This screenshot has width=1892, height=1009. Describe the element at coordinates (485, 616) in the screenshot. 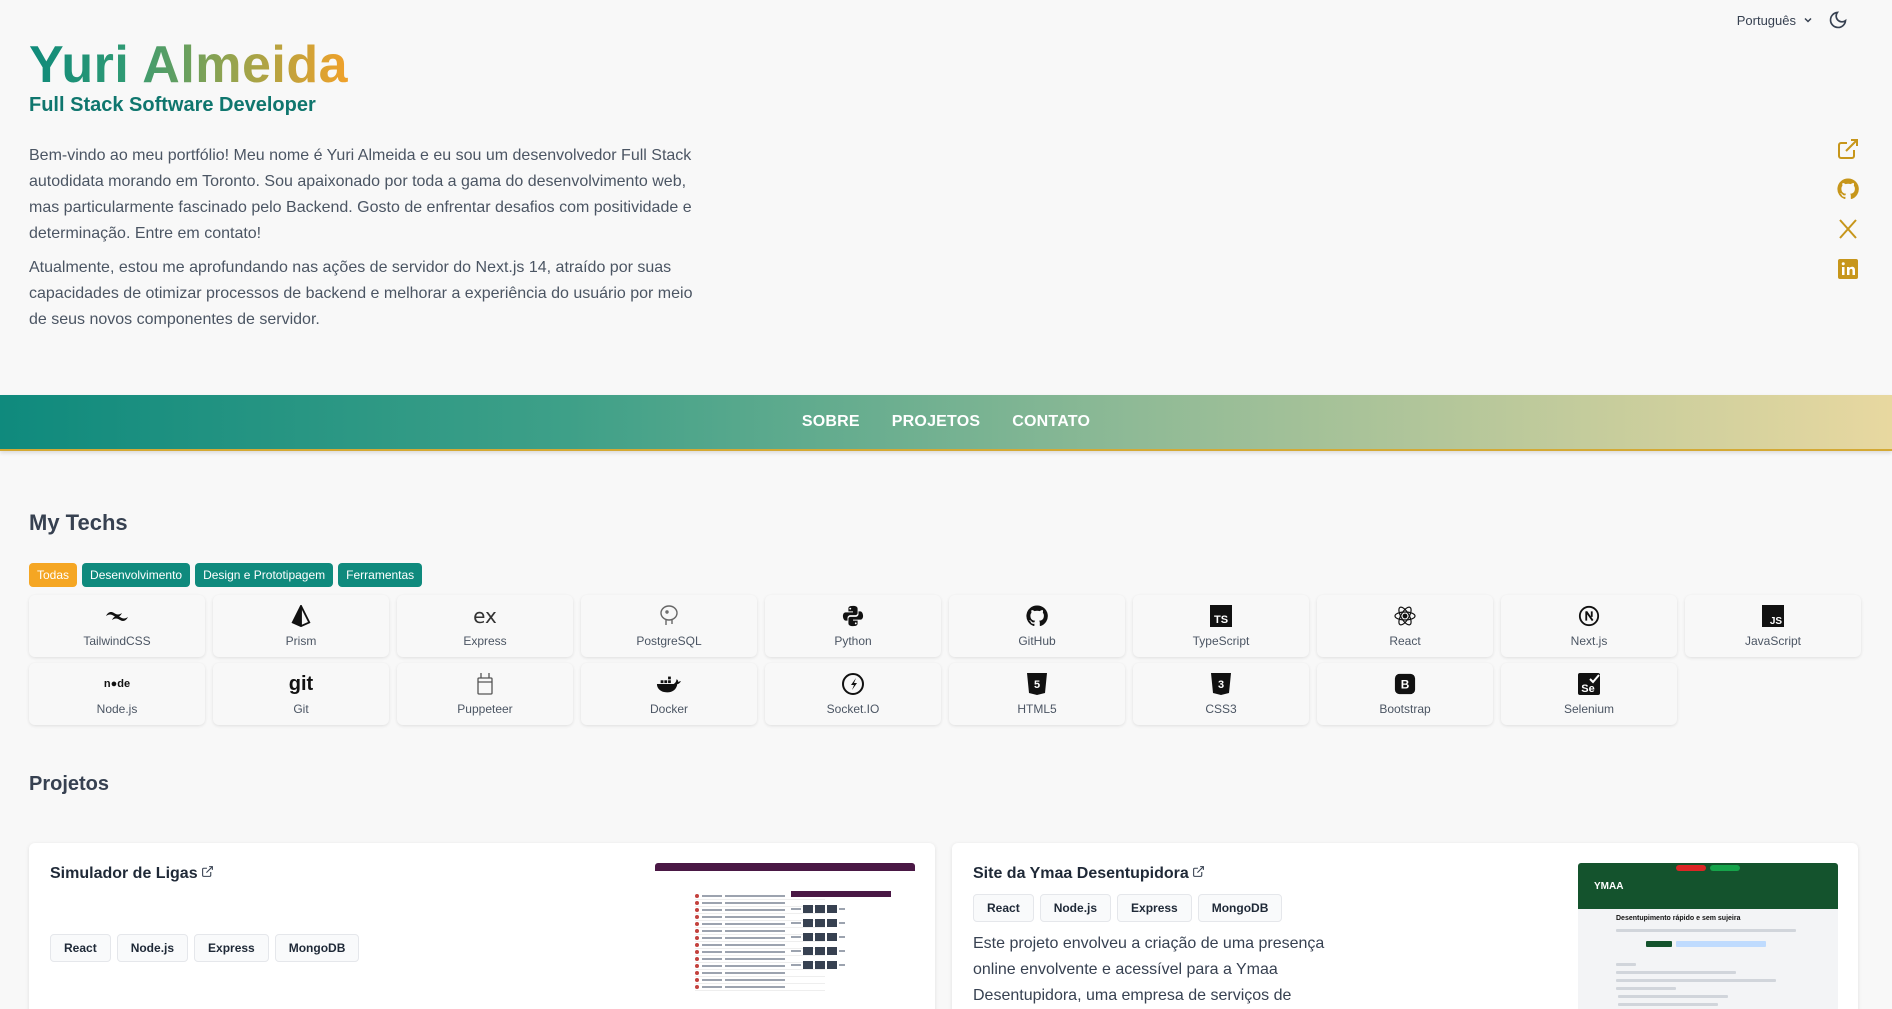

I see `express-icon: ex` at that location.